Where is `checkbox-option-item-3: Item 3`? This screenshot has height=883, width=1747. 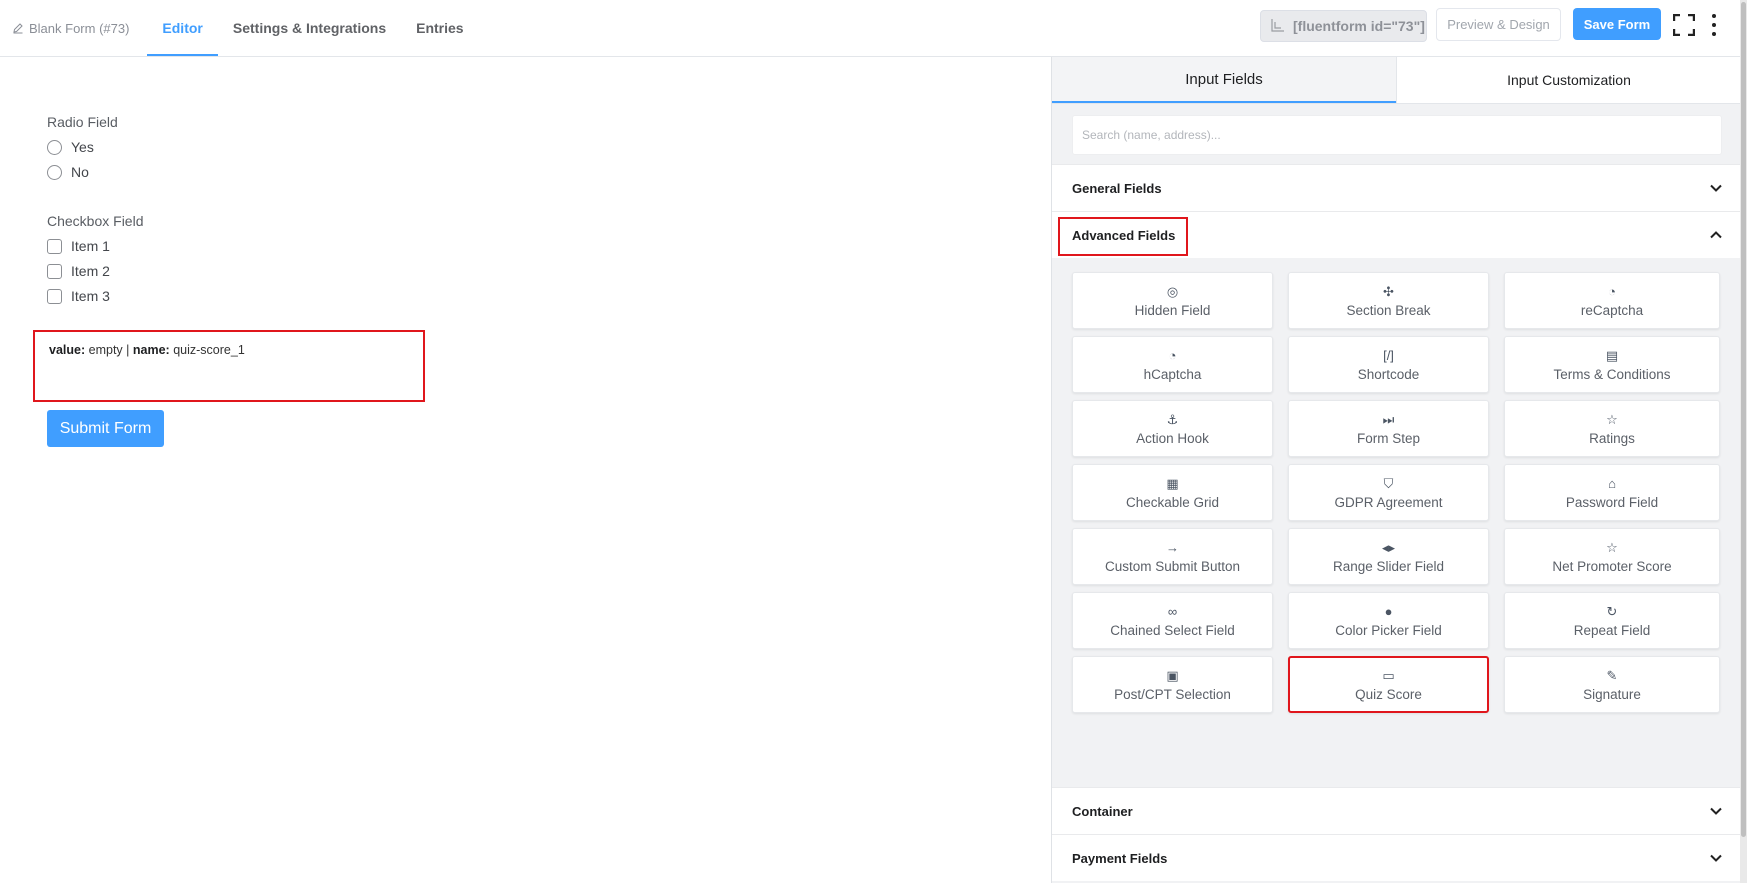
checkbox-option-item-3: Item 3 is located at coordinates (78, 296).